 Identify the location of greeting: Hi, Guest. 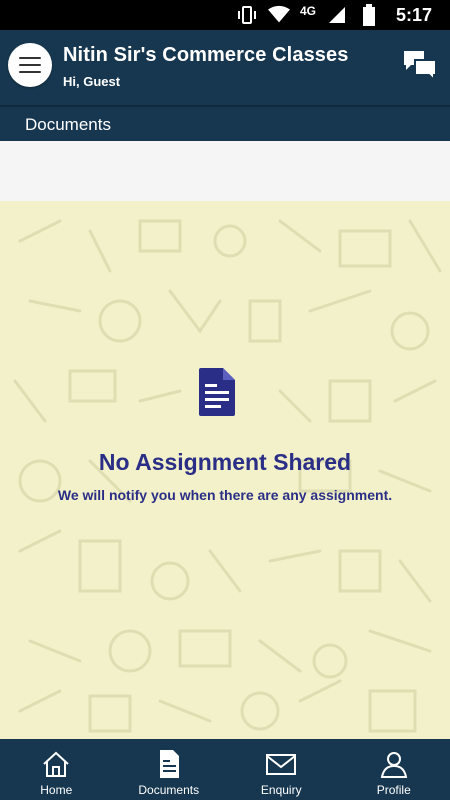
(92, 81).